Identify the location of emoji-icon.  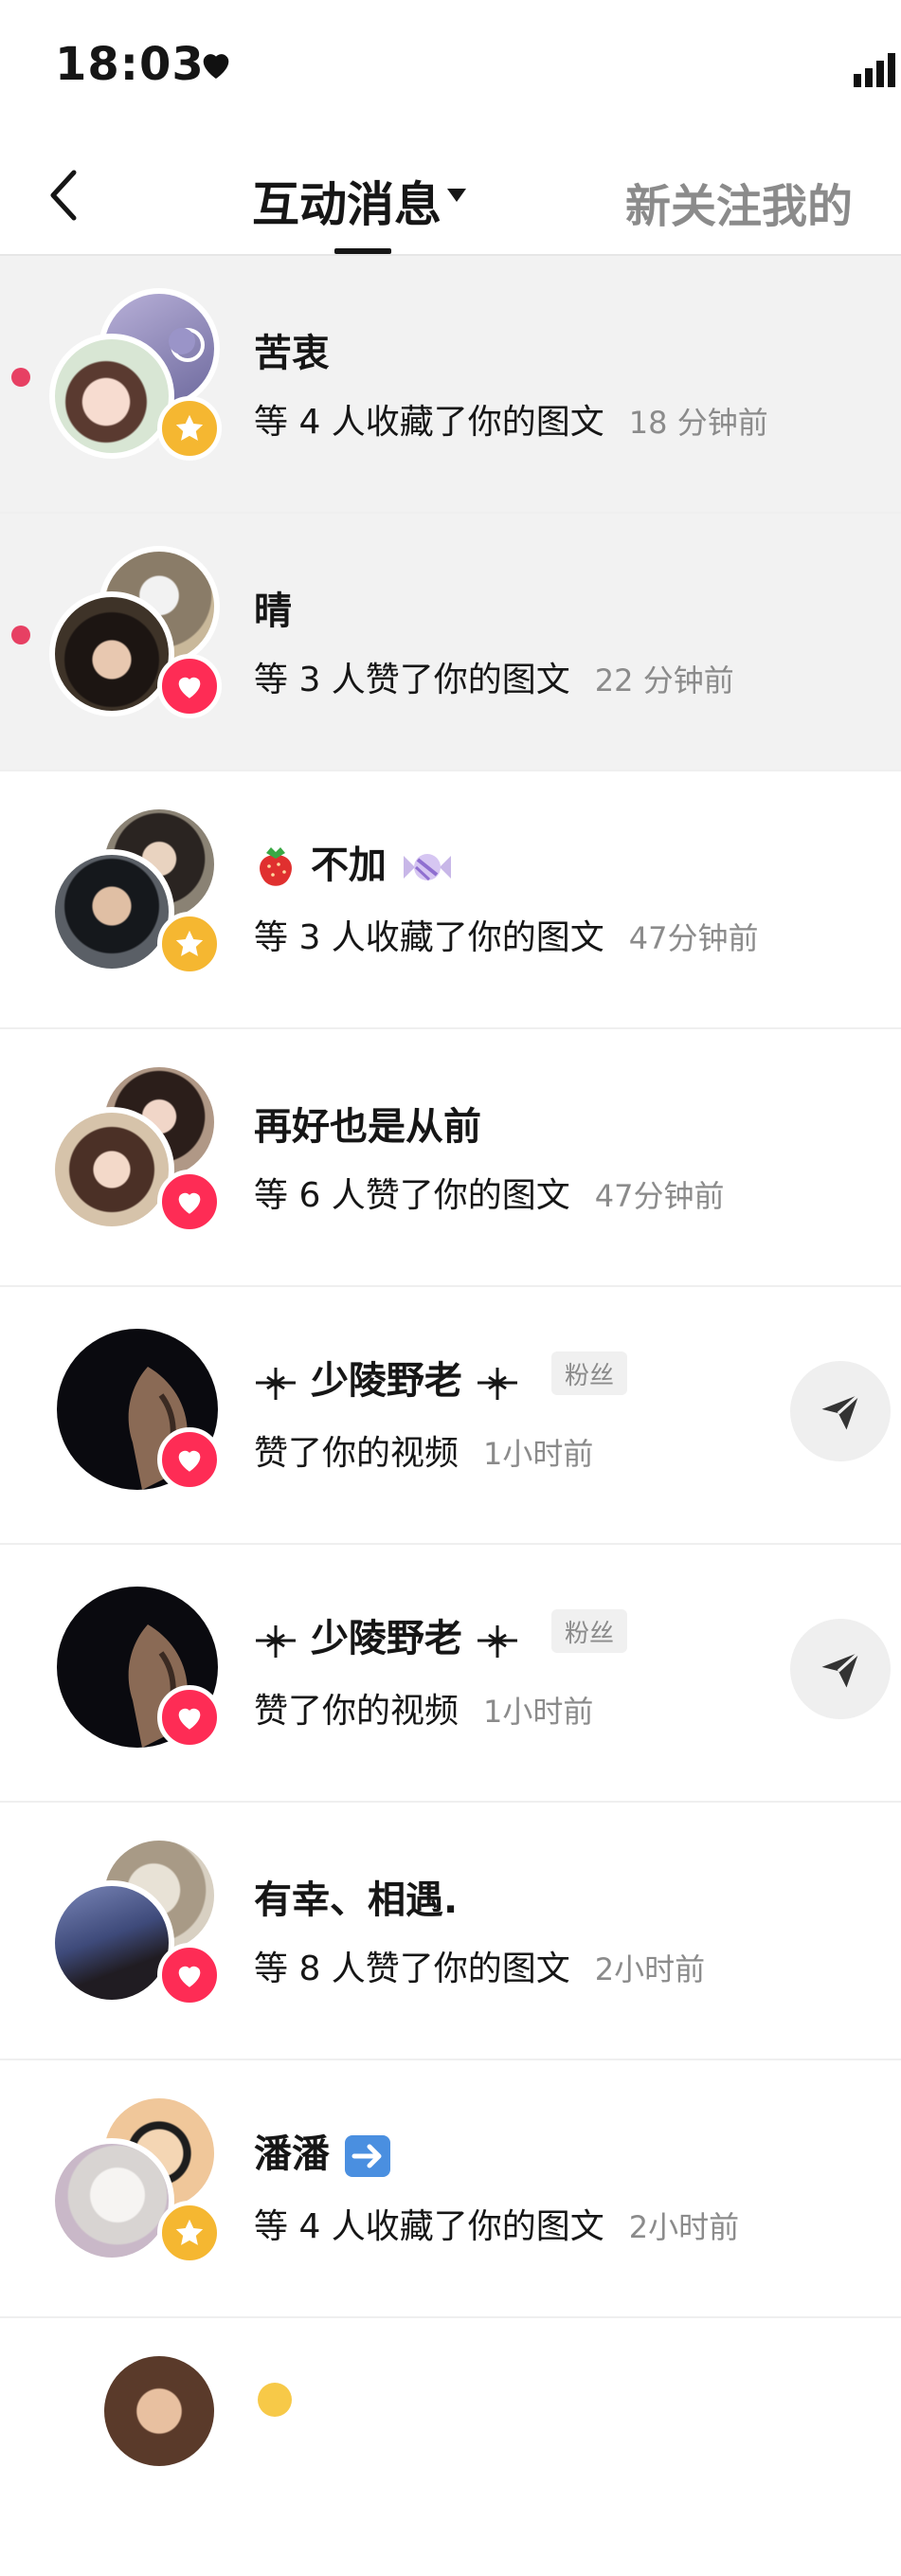
(275, 2400).